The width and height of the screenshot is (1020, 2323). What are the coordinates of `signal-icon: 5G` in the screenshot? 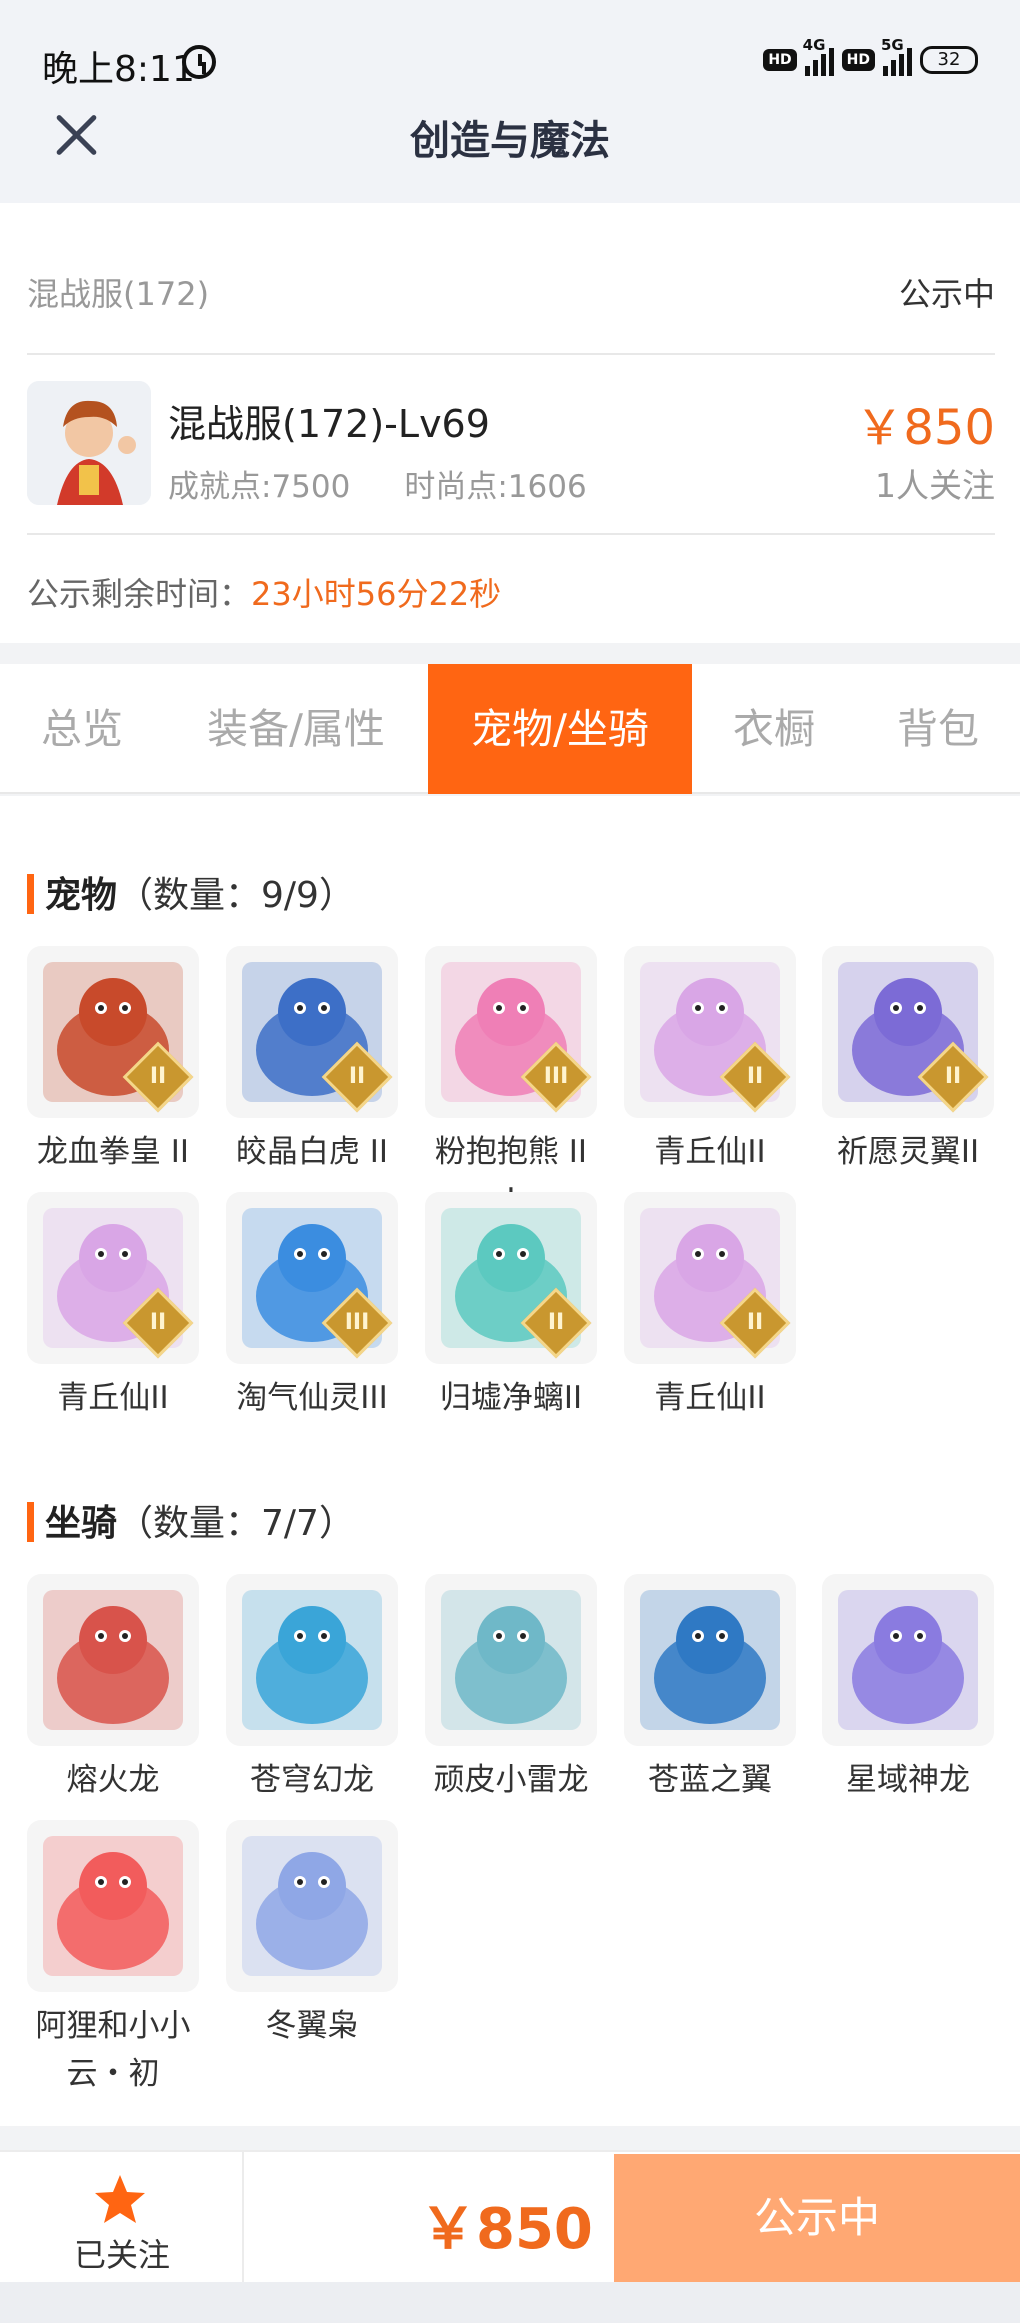 It's located at (896, 56).